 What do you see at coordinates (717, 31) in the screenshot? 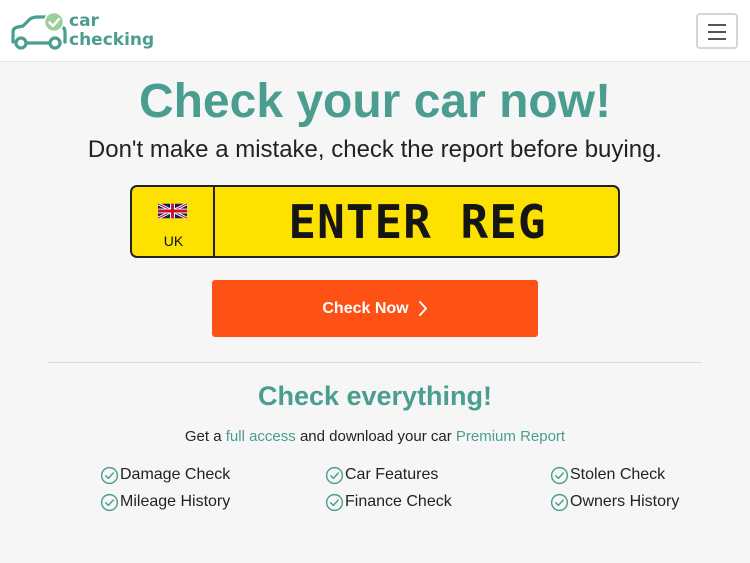
I see `menu-toggle-button` at bounding box center [717, 31].